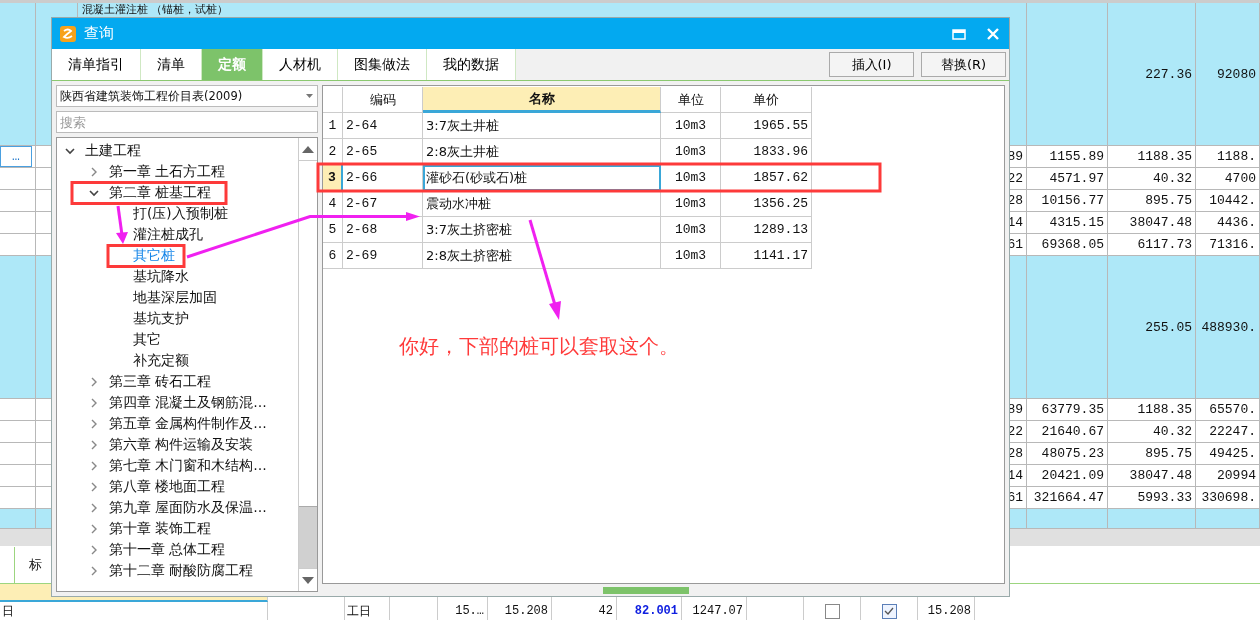  What do you see at coordinates (333, 100) in the screenshot?
I see `header-corner` at bounding box center [333, 100].